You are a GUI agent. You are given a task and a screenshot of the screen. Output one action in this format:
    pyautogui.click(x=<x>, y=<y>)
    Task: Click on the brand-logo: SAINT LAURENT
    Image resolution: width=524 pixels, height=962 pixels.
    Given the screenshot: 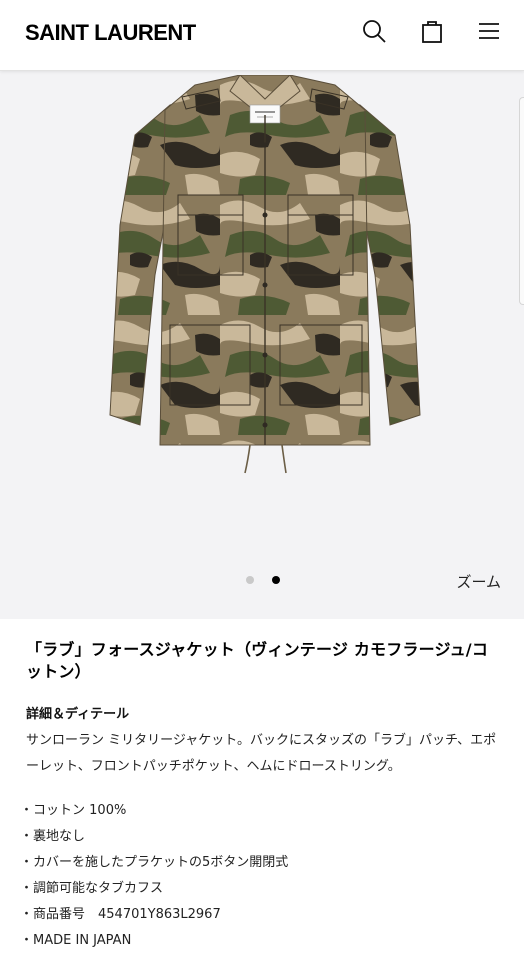 What is the action you would take?
    pyautogui.click(x=110, y=33)
    